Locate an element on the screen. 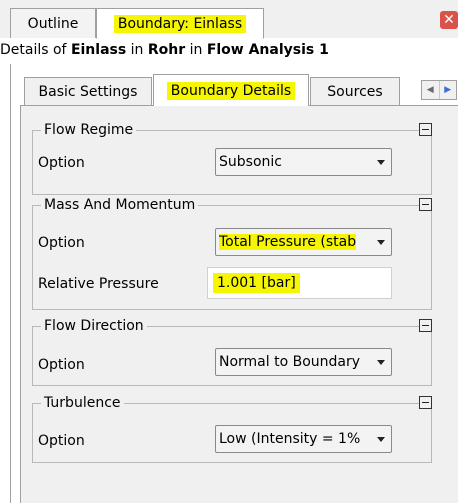  top-tab-strip: Outline Boundary: Einlass ✕ is located at coordinates (229, 19).